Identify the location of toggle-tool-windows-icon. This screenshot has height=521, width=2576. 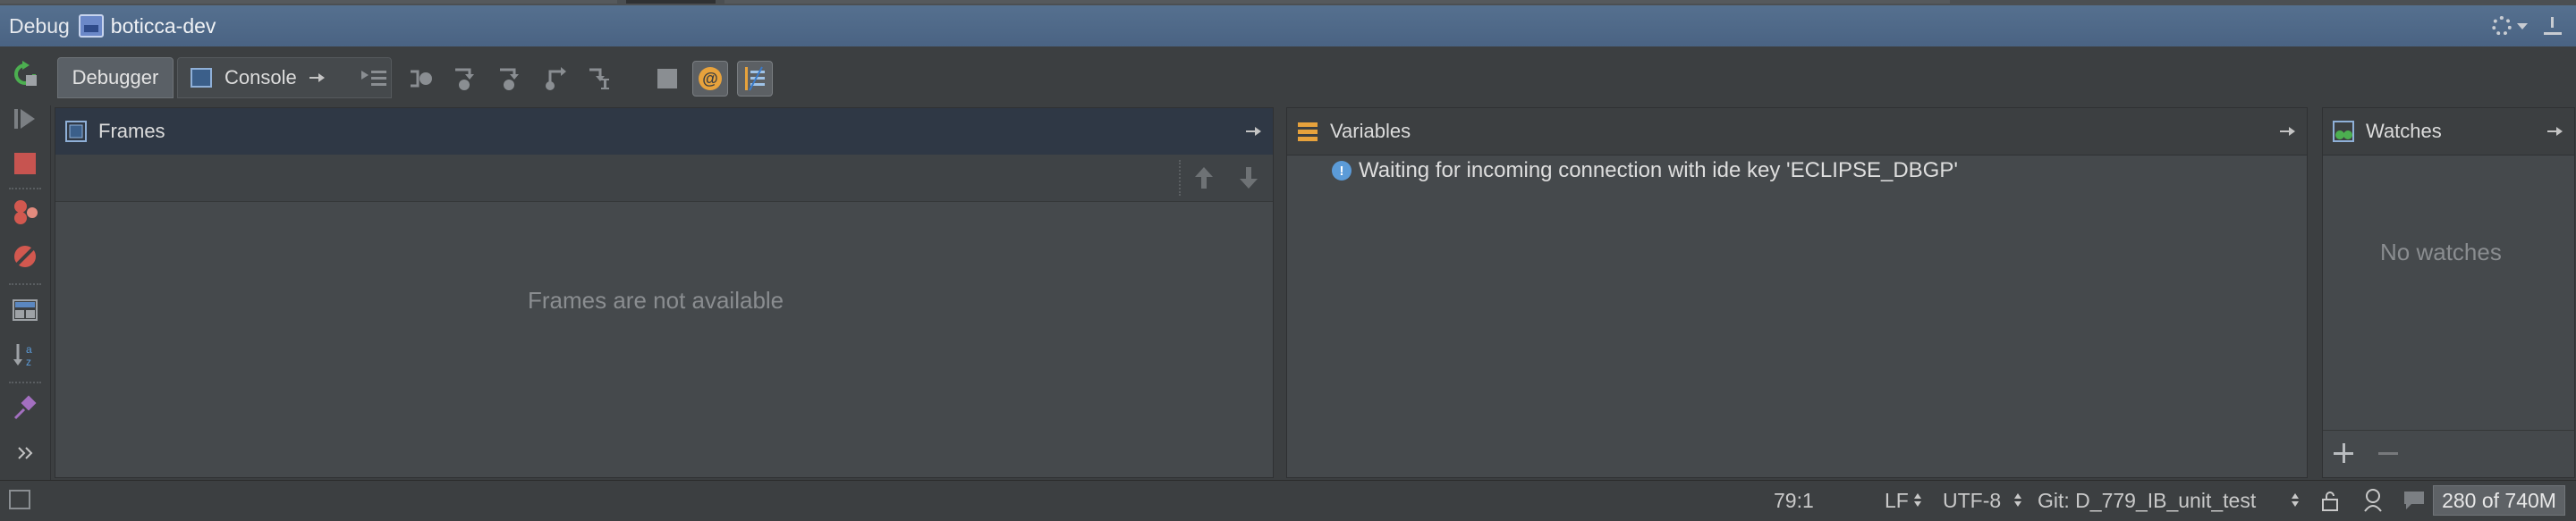
(19, 499).